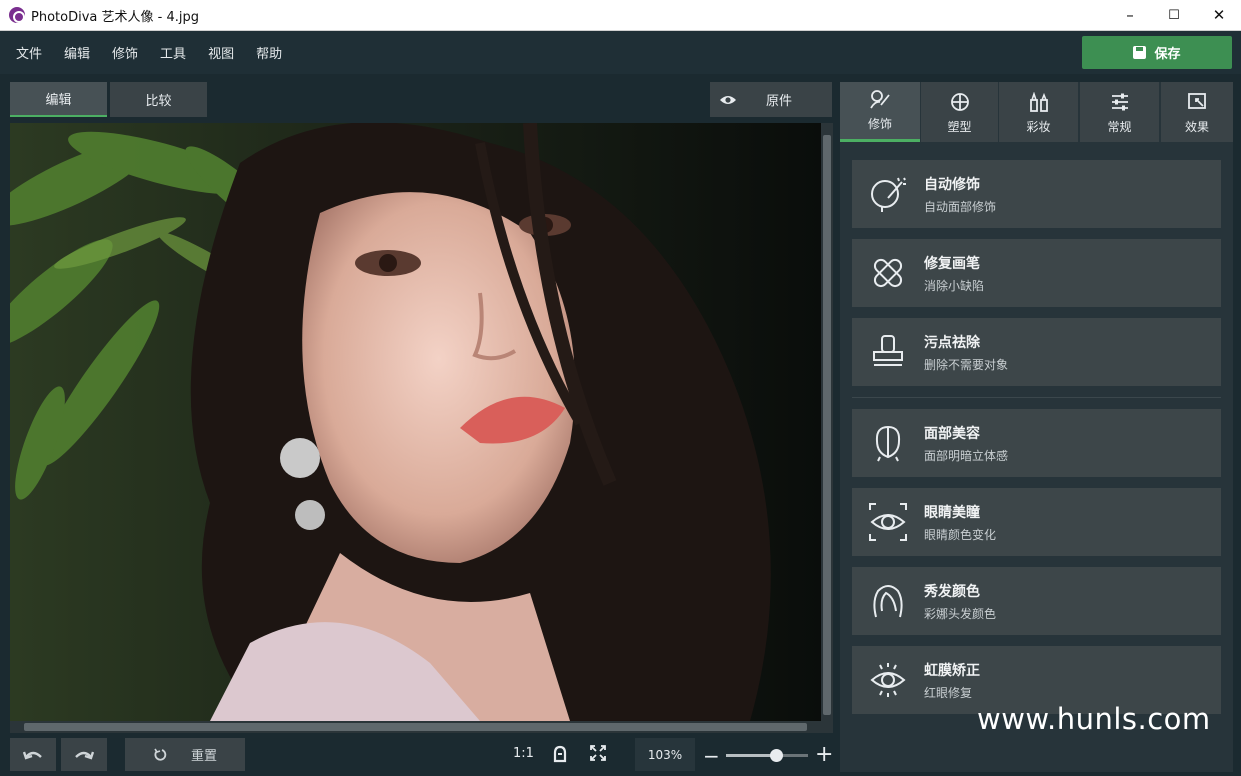 This screenshot has height=776, width=1241. Describe the element at coordinates (888, 194) in the screenshot. I see `auto-retouch-icon` at that location.